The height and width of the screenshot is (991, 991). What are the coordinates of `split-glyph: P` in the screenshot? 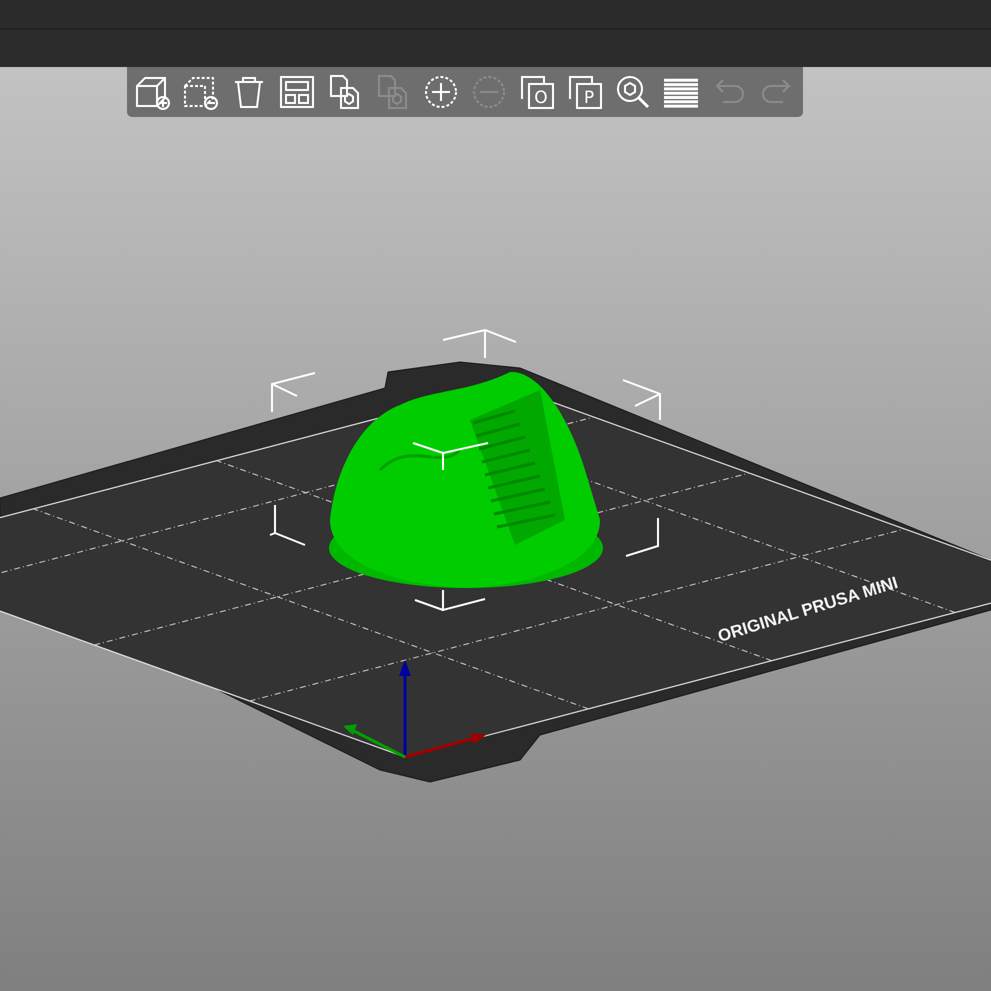 It's located at (589, 98).